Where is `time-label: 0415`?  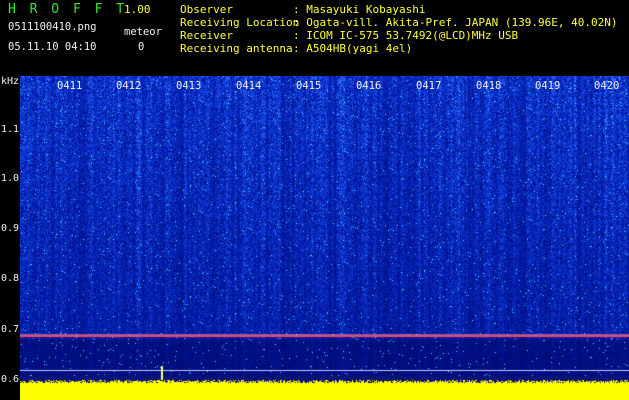 time-label: 0415 is located at coordinates (309, 86).